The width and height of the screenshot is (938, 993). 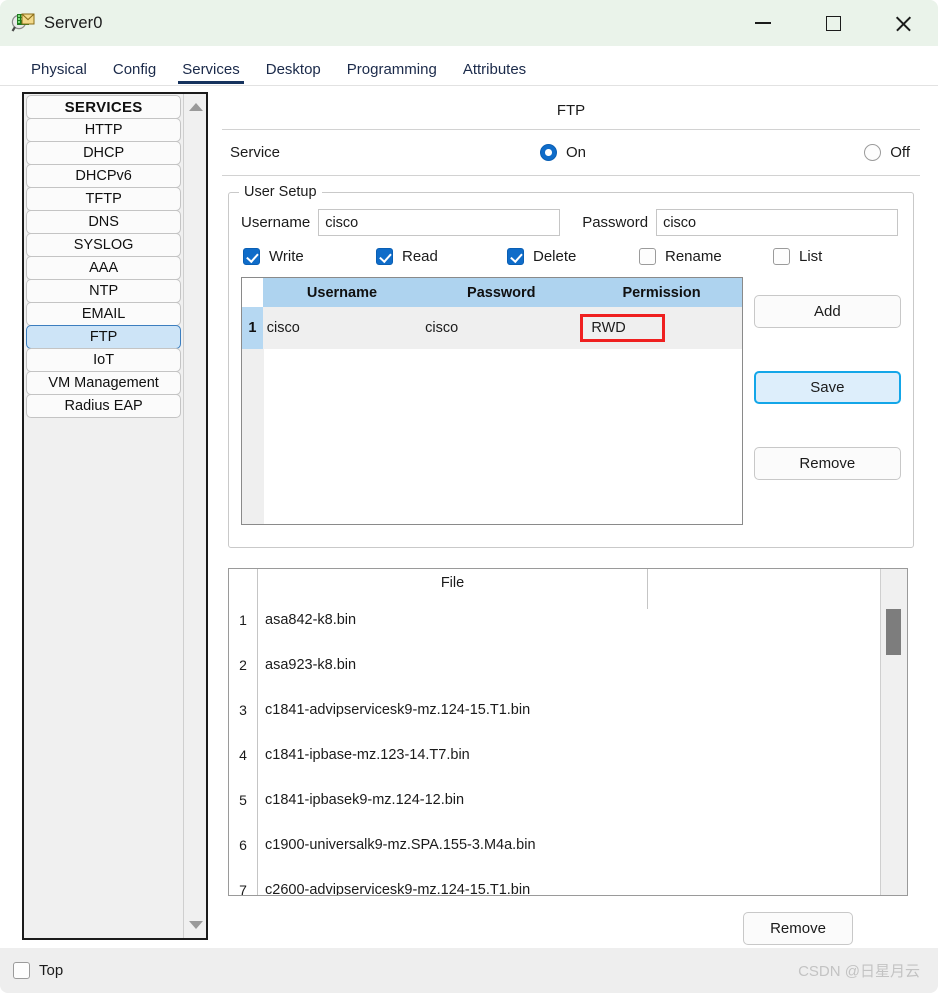 I want to click on page-title: FTP, so click(x=571, y=111).